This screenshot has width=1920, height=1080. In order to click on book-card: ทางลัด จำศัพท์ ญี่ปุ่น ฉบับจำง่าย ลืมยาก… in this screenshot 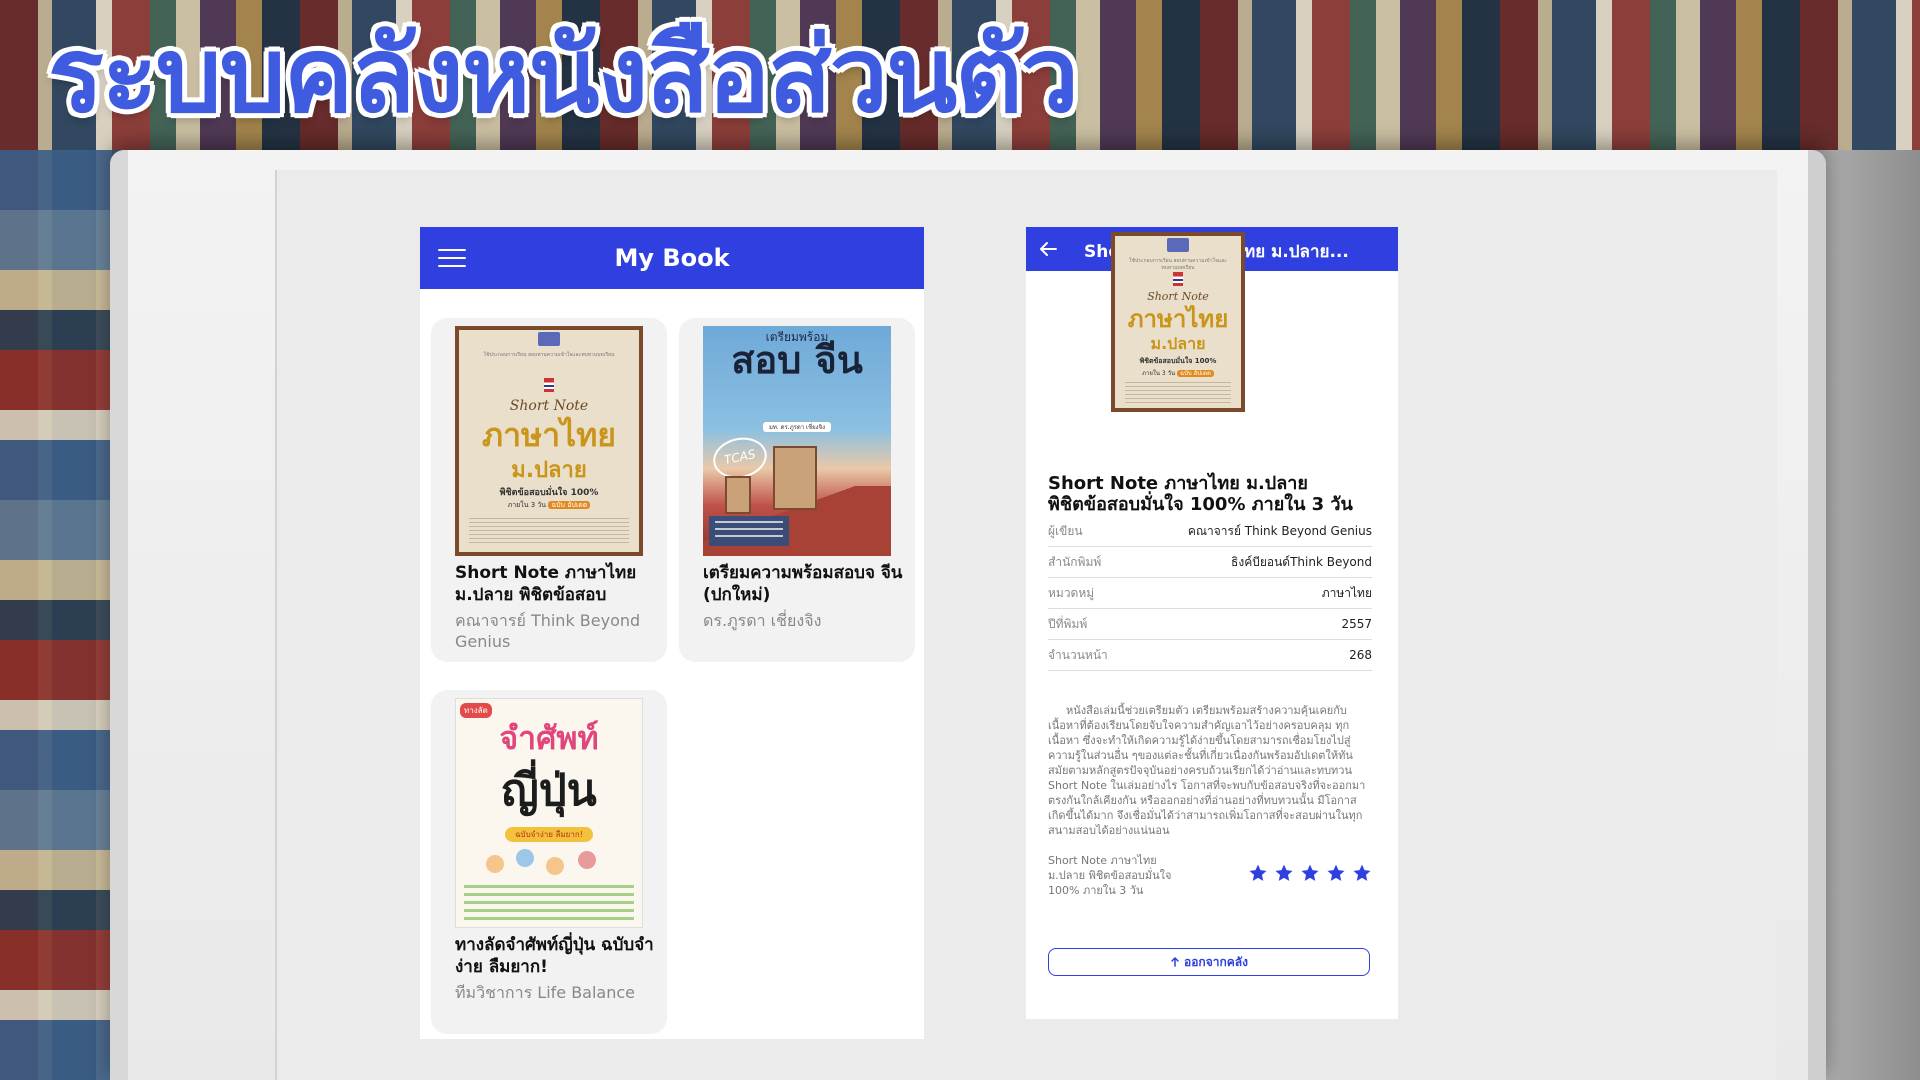, I will do `click(549, 862)`.